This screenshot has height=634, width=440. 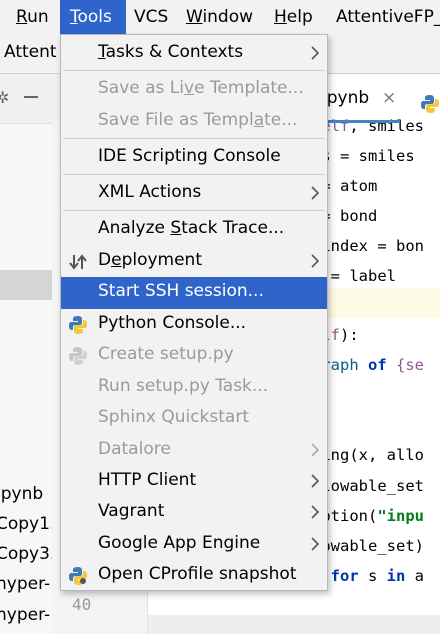 What do you see at coordinates (78, 262) in the screenshot?
I see `deployment-icon` at bounding box center [78, 262].